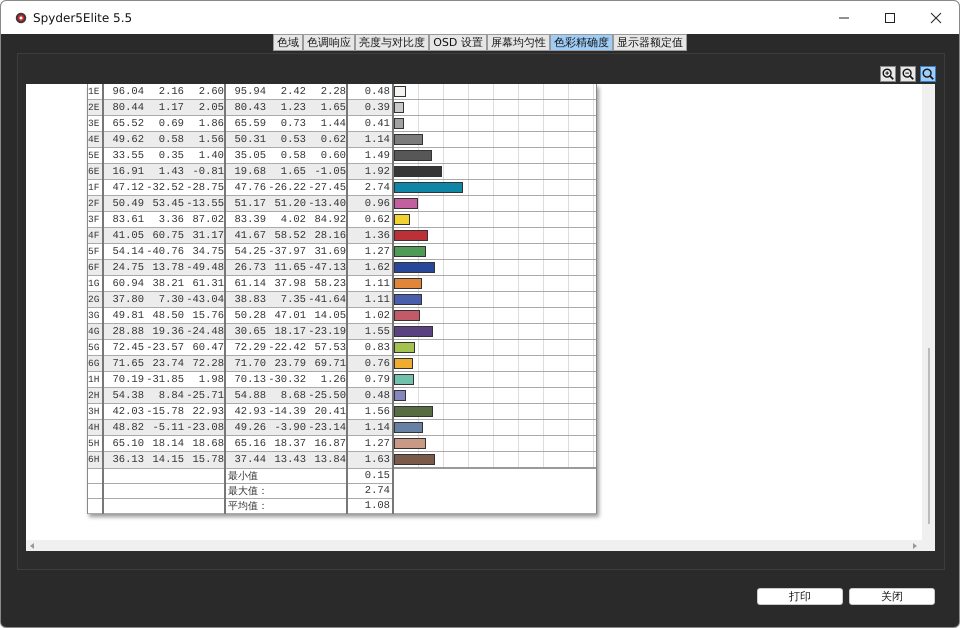 This screenshot has width=960, height=628. Describe the element at coordinates (370, 396) in the screenshot. I see `delta-e-cell: 0.48` at that location.